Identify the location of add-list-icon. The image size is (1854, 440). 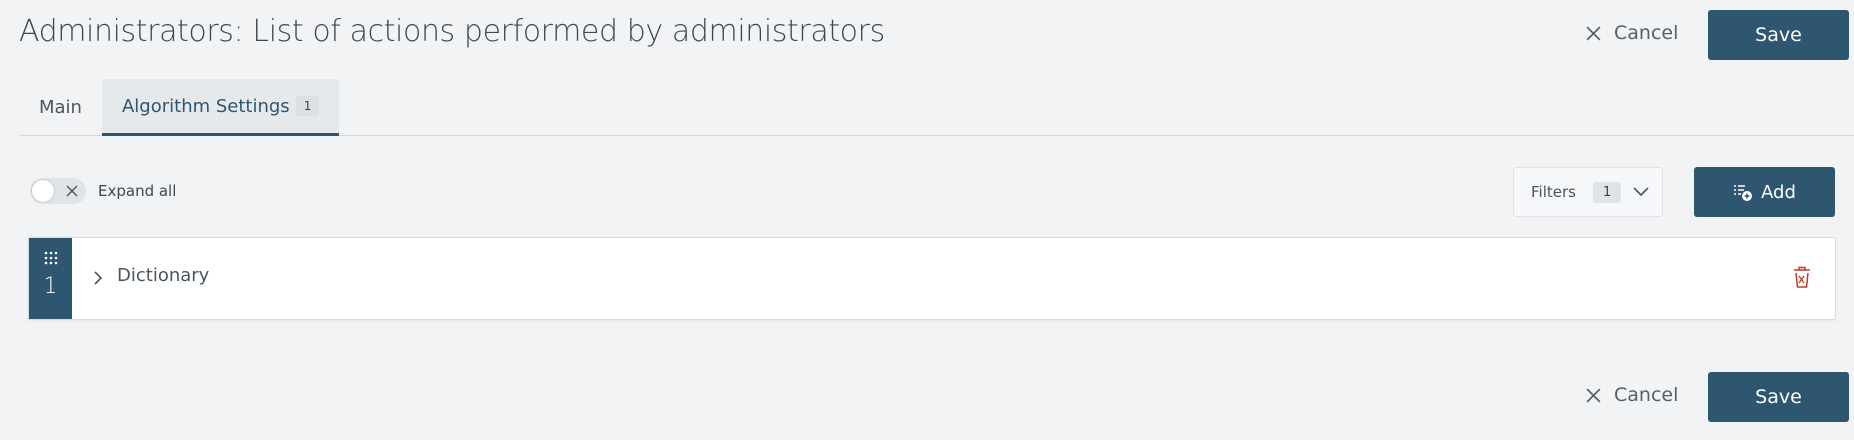
(1743, 193).